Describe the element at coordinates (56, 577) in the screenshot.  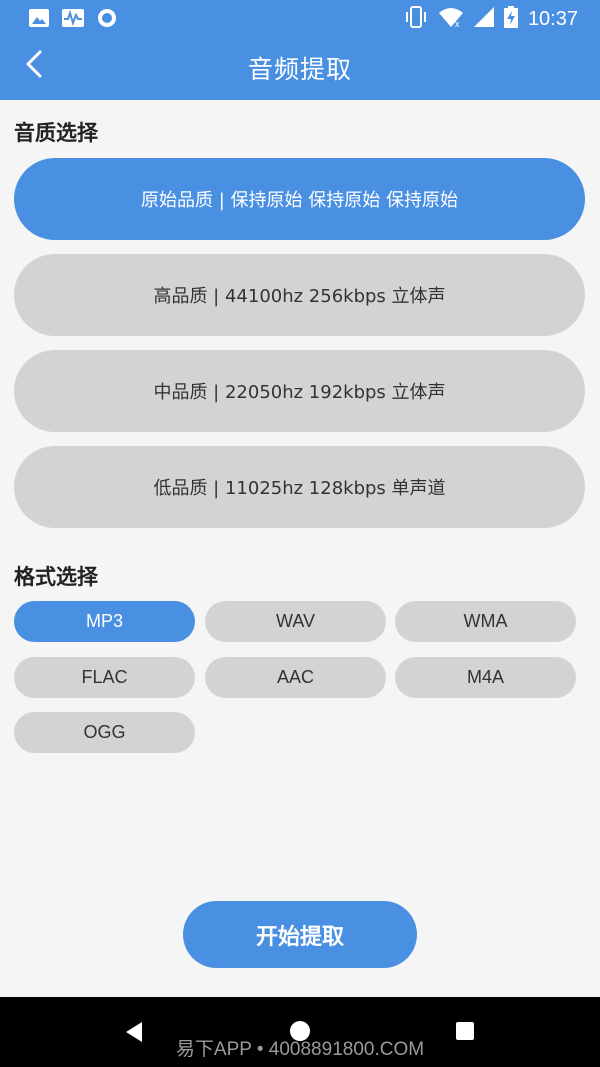
I see `format-section-title: 格式选择` at that location.